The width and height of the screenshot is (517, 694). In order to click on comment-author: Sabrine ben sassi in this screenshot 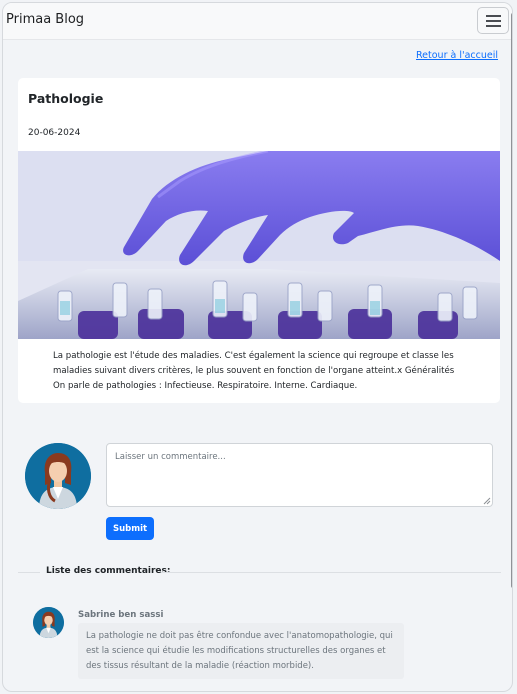, I will do `click(121, 615)`.